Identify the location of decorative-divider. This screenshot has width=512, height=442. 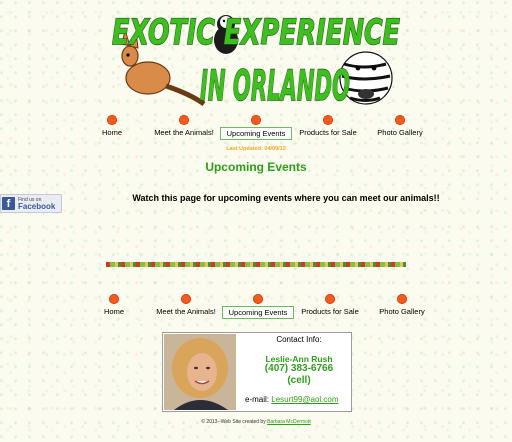
(256, 264).